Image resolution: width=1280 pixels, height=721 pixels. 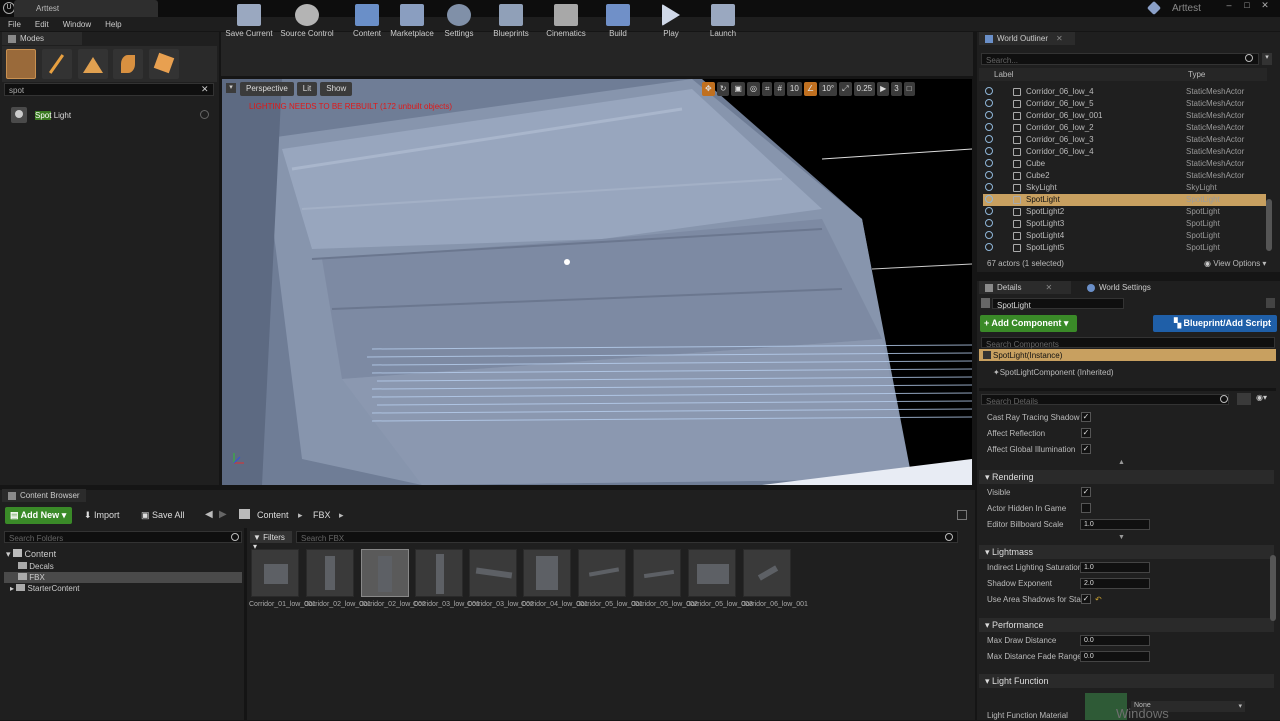 I want to click on component-root-row: SpotLight(Instance), so click(x=1127, y=355).